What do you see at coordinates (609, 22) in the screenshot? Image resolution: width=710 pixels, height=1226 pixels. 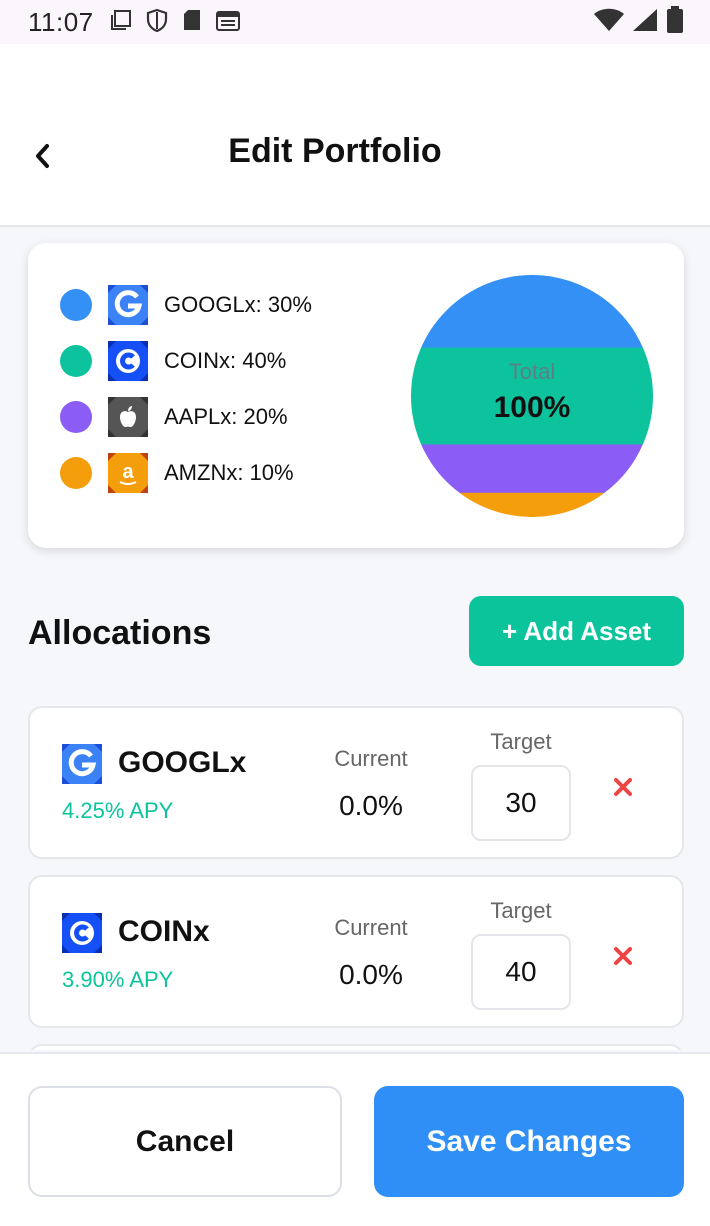 I see `wifi-icon` at bounding box center [609, 22].